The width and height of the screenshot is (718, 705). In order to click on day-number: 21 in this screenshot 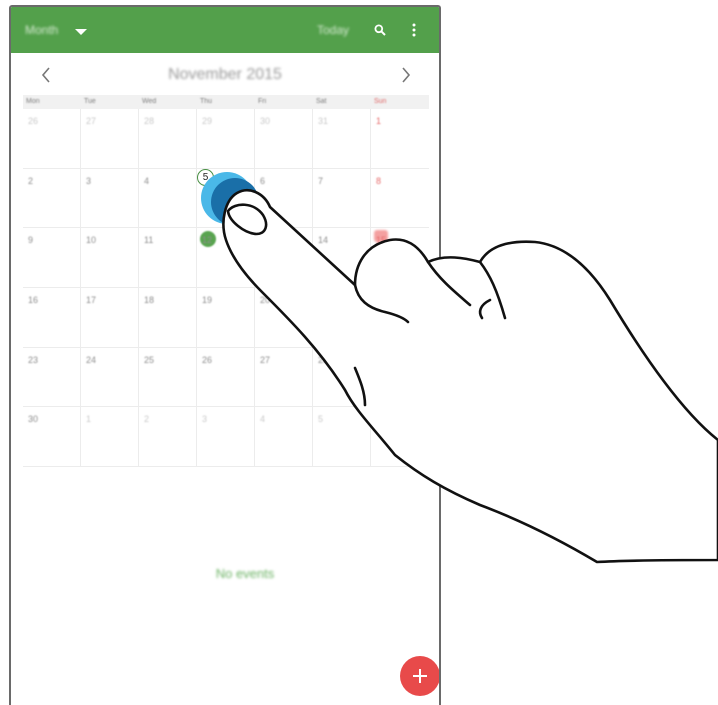, I will do `click(323, 300)`.